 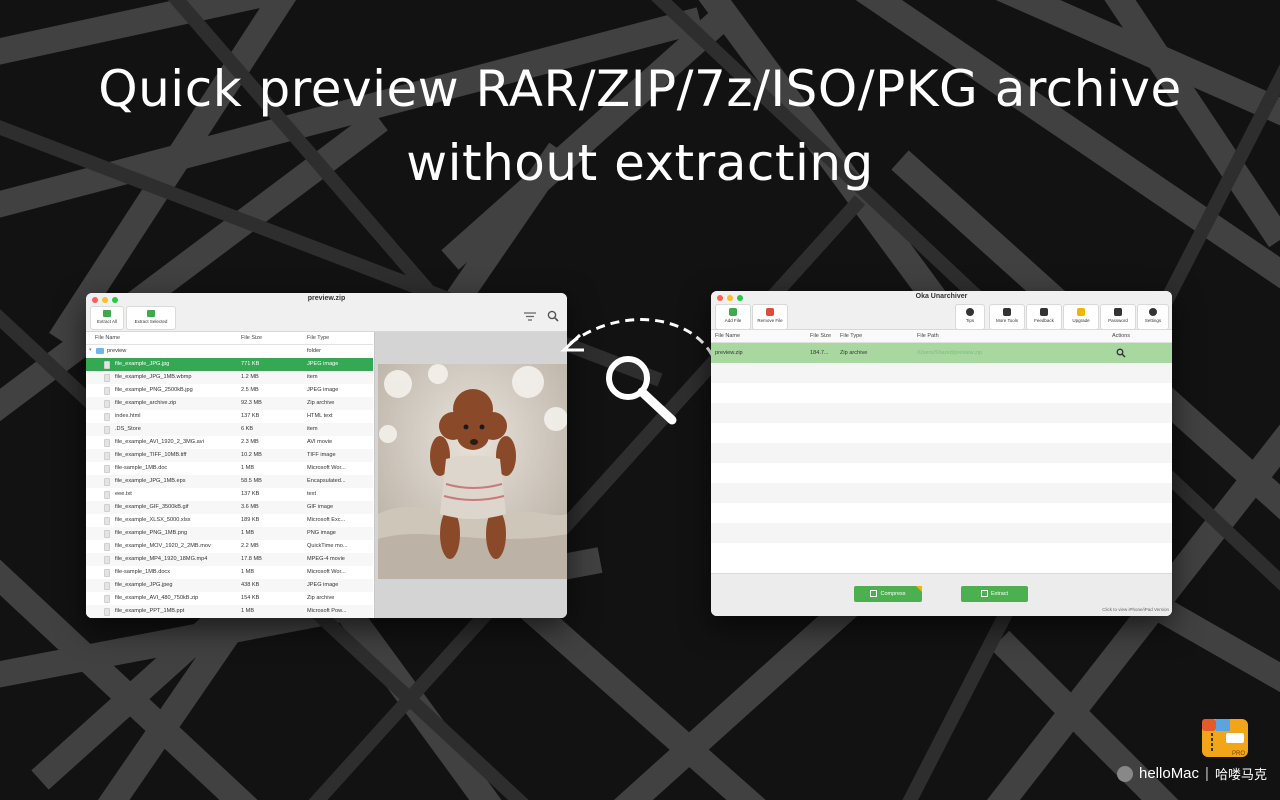 What do you see at coordinates (142, 364) in the screenshot?
I see `file-name: file_example_JPG.jpg` at bounding box center [142, 364].